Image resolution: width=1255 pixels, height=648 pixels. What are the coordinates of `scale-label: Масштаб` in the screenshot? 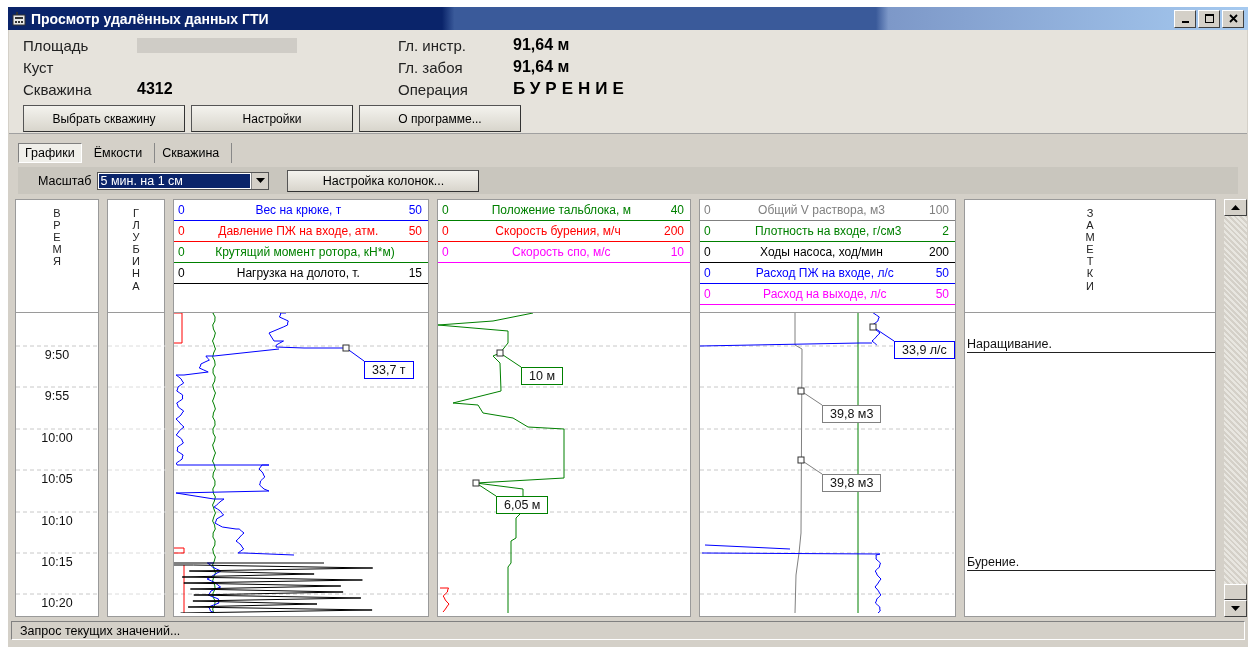 It's located at (65, 180).